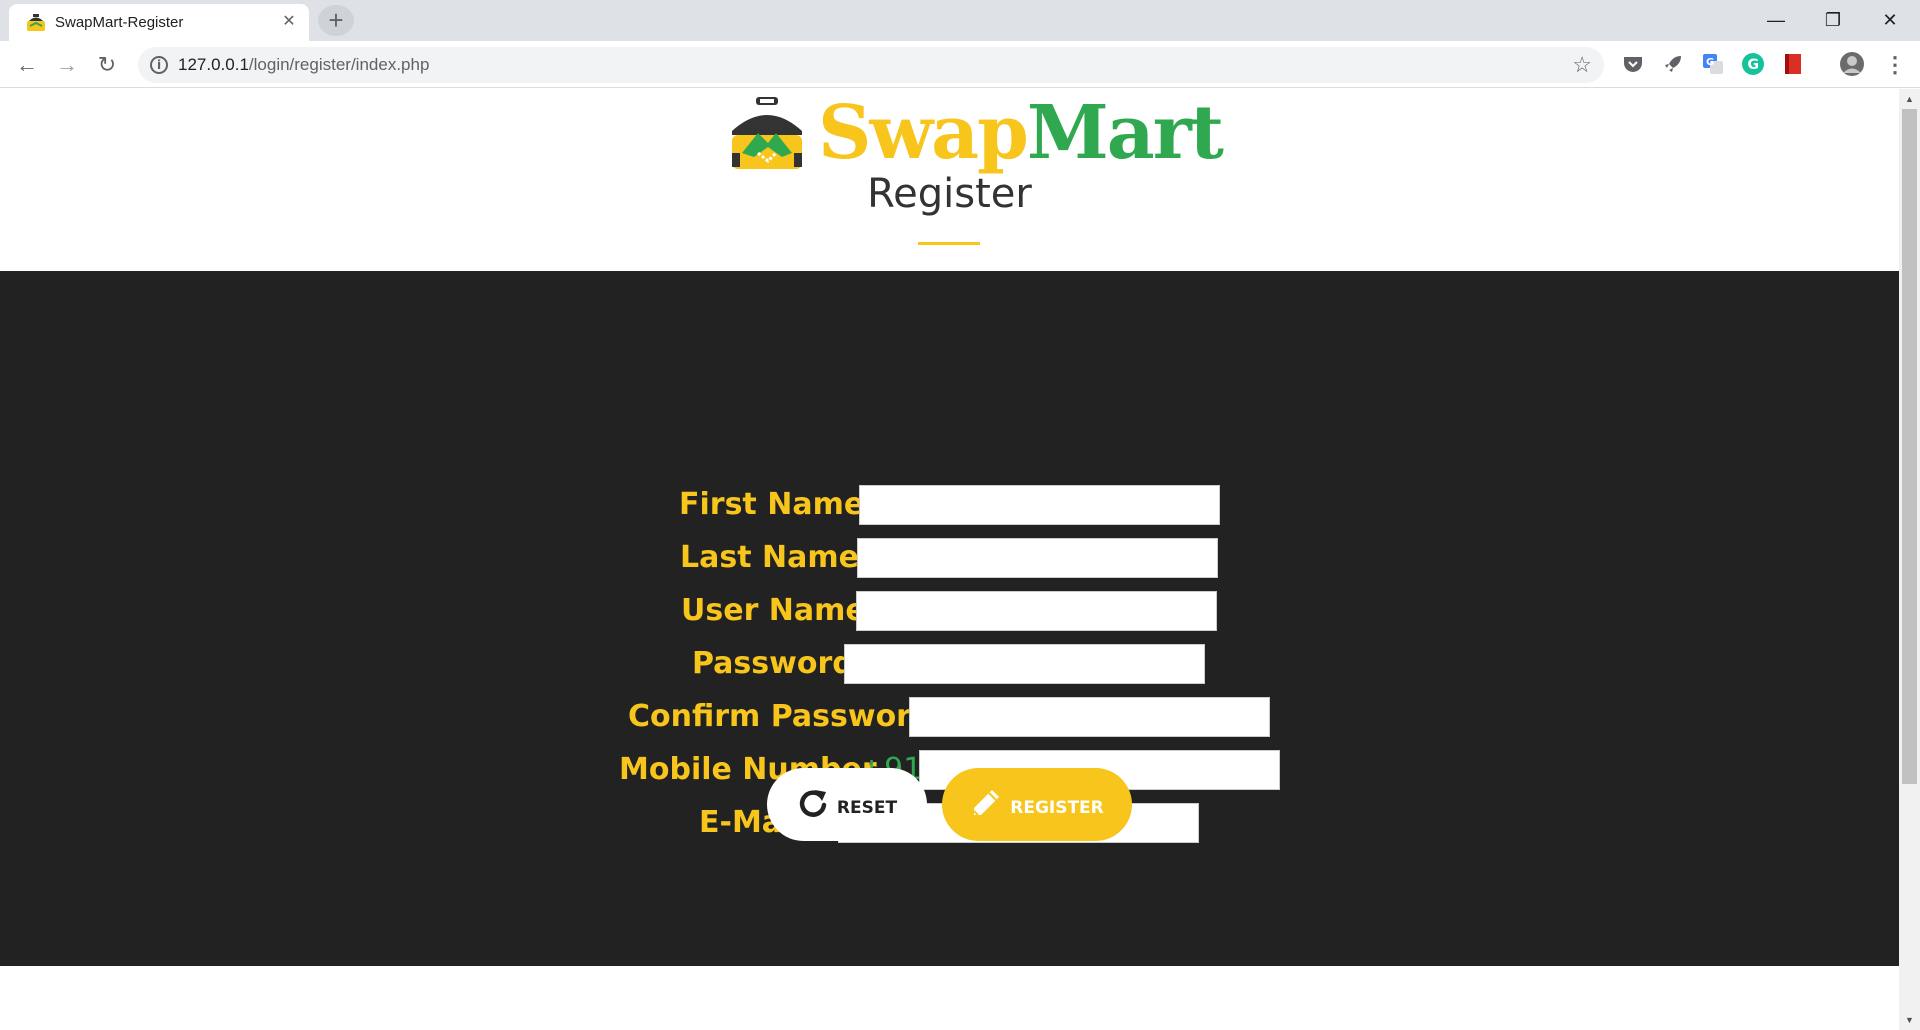 The image size is (1920, 1030). What do you see at coordinates (1037, 558) in the screenshot?
I see `last-name-input` at bounding box center [1037, 558].